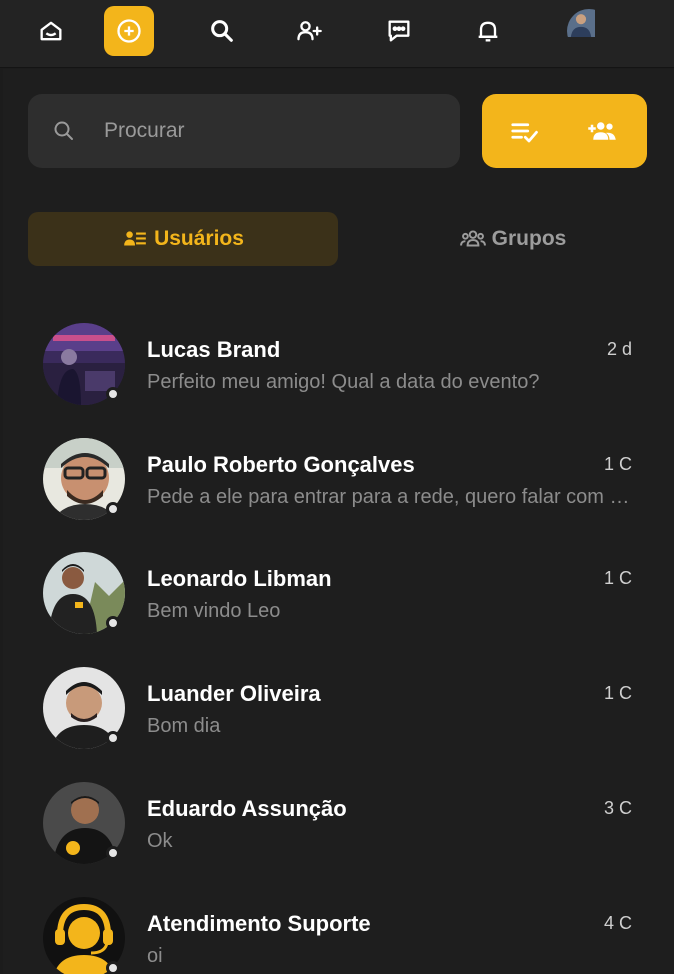 This screenshot has width=674, height=974. Describe the element at coordinates (281, 464) in the screenshot. I see `contact-name: Paulo Roberto Gonçalves` at that location.